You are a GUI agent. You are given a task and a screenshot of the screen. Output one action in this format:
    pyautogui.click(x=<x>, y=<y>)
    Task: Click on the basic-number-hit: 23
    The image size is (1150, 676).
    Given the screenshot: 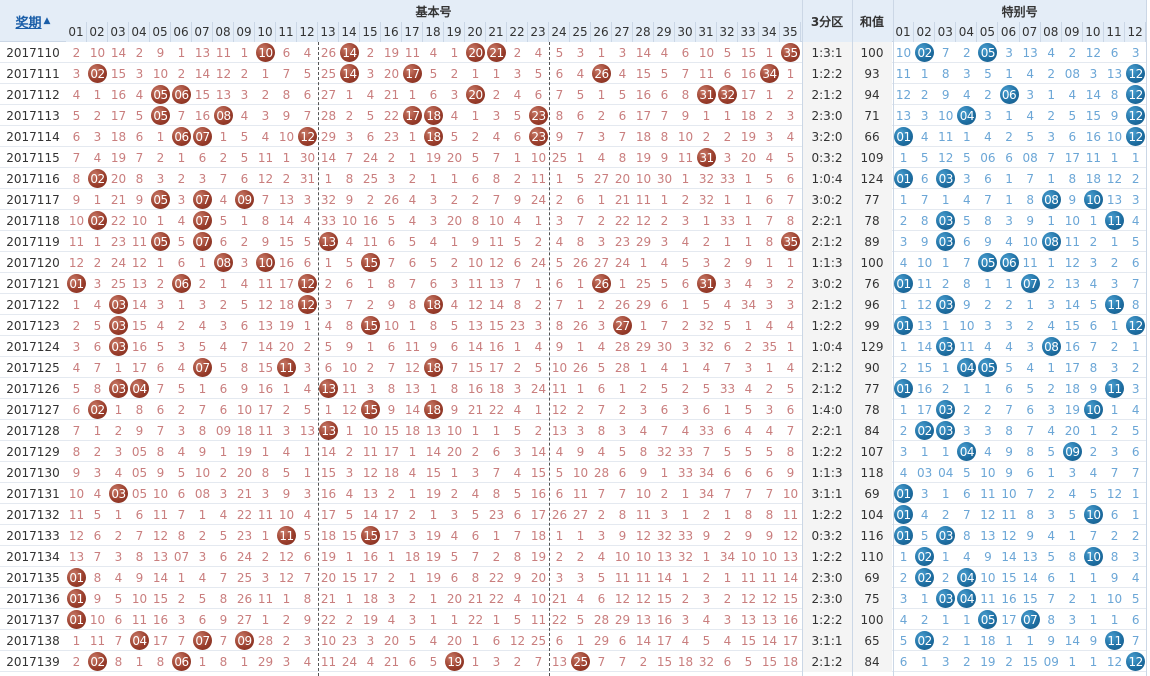 What is the action you would take?
    pyautogui.click(x=538, y=136)
    